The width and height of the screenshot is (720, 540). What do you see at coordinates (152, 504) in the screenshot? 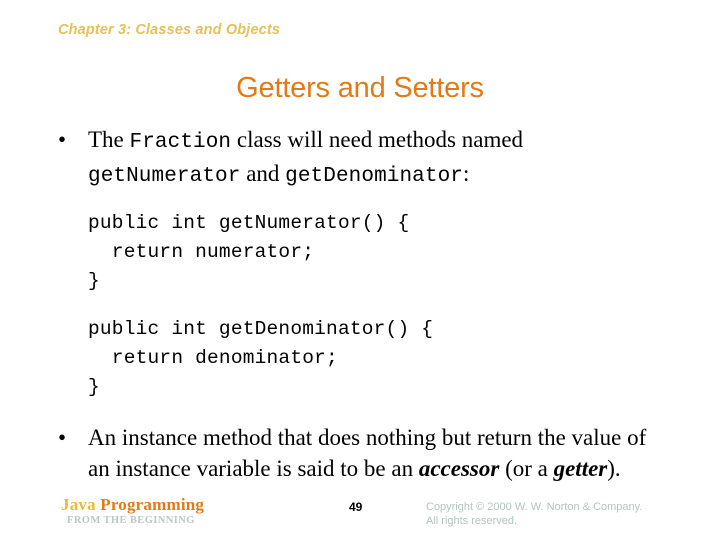
I see `brand-word-programming: Programming` at bounding box center [152, 504].